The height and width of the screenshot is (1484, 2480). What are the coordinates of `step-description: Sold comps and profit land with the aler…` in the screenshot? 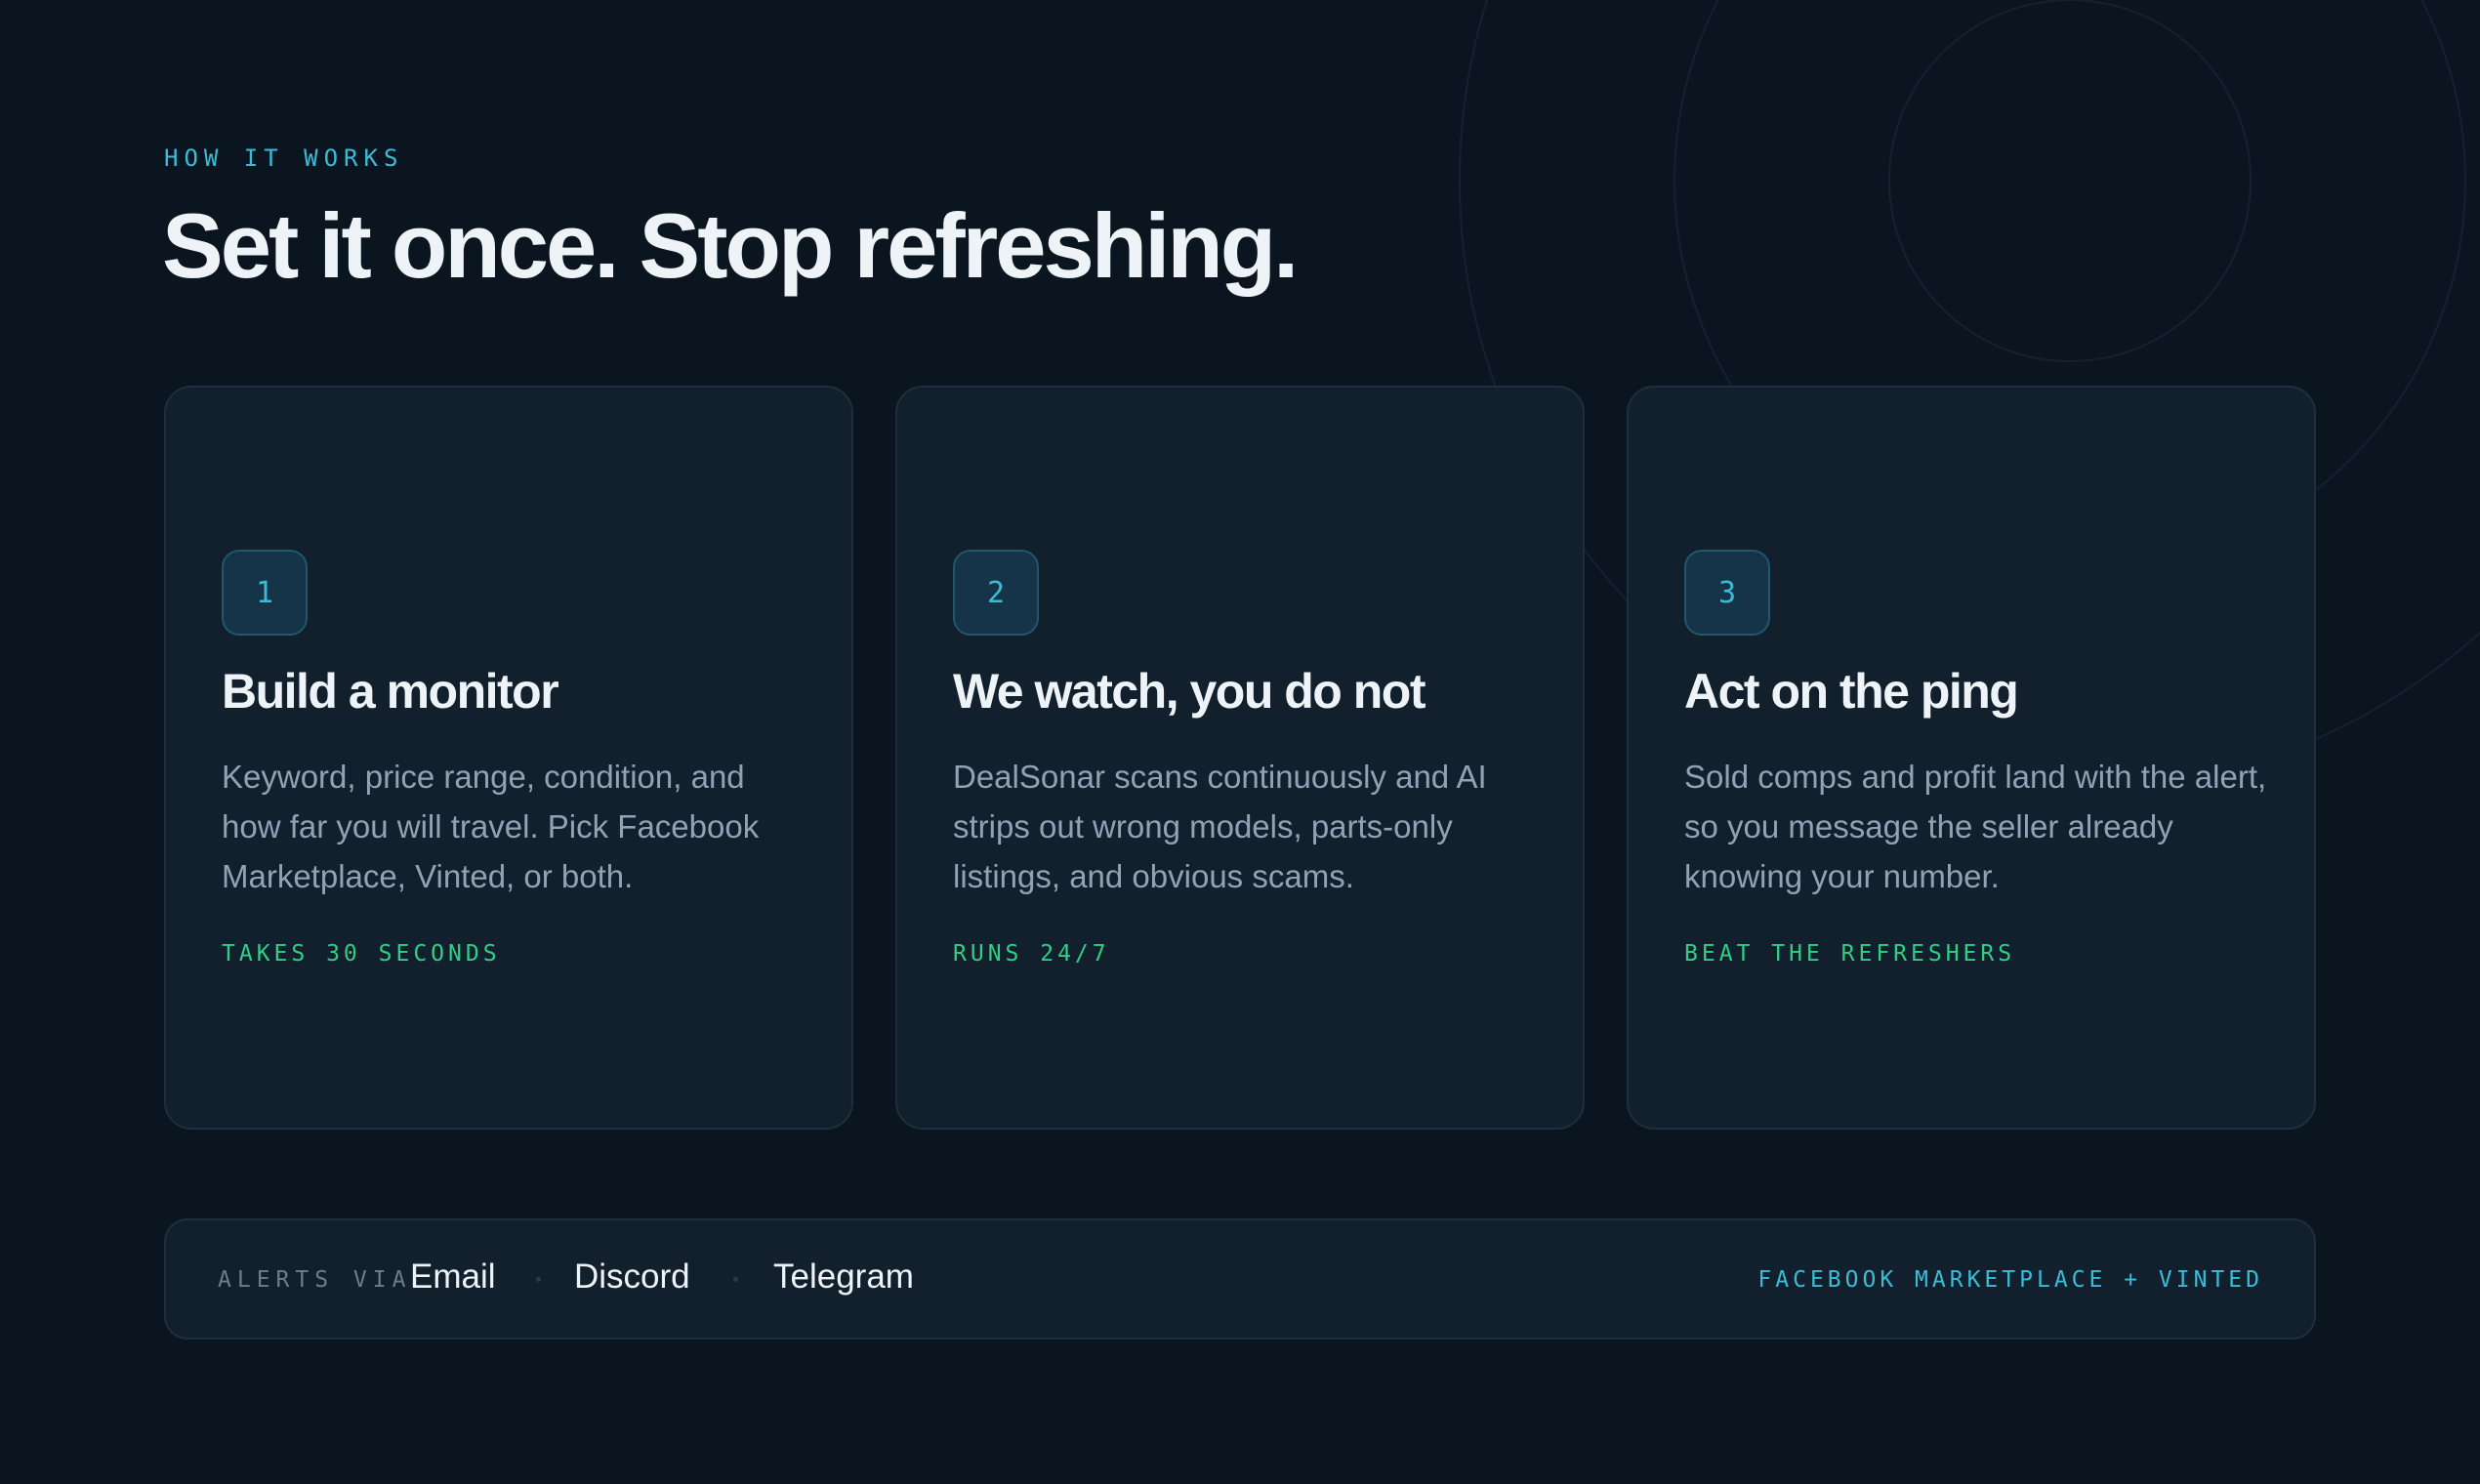 It's located at (1975, 826).